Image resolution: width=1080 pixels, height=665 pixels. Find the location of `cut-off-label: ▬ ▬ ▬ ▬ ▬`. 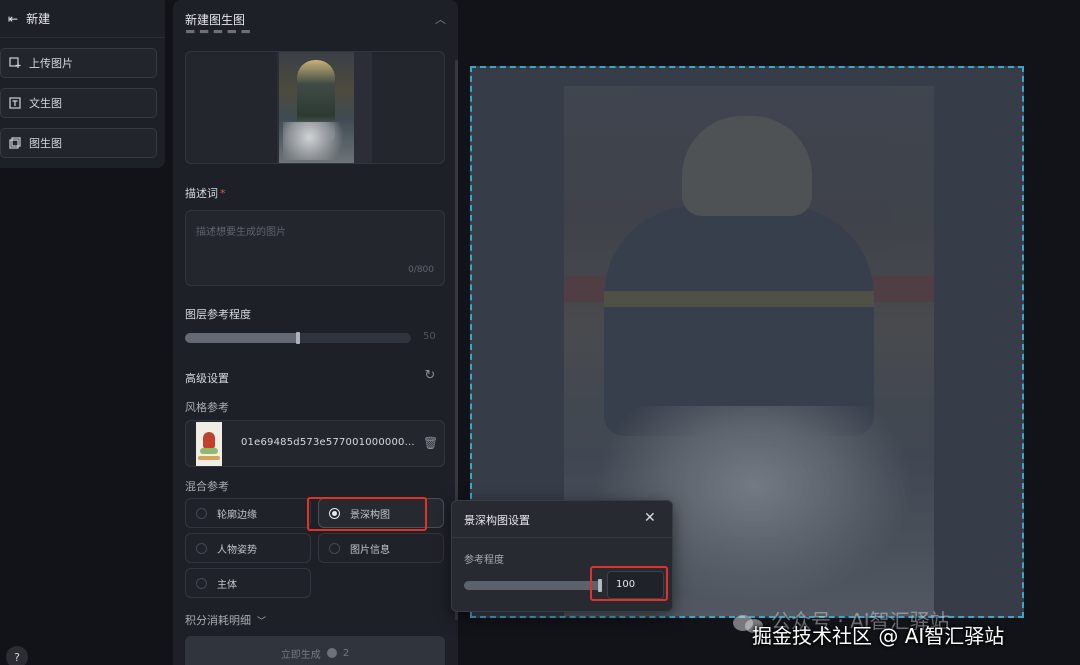

cut-off-label: ▬ ▬ ▬ ▬ ▬ is located at coordinates (218, 33).